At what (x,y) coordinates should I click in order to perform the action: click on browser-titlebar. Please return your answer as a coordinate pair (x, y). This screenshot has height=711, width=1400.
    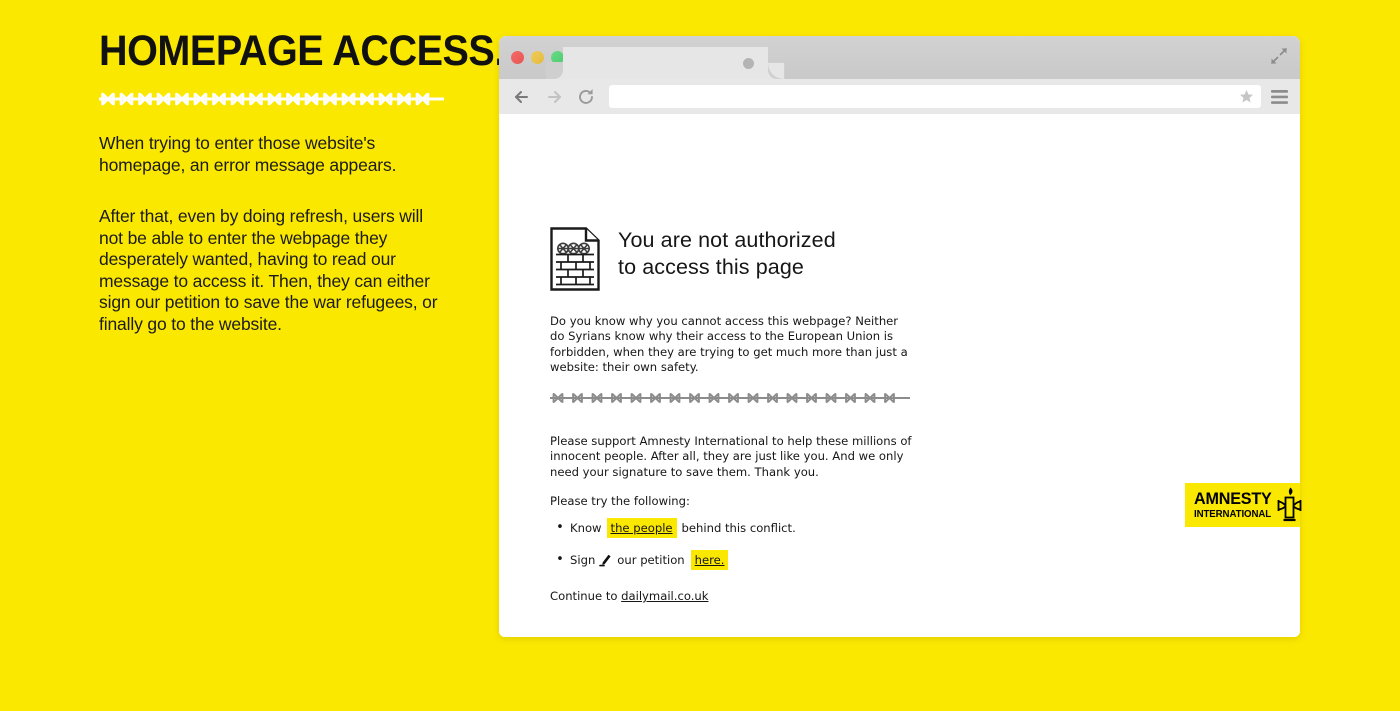
    Looking at the image, I should click on (899, 57).